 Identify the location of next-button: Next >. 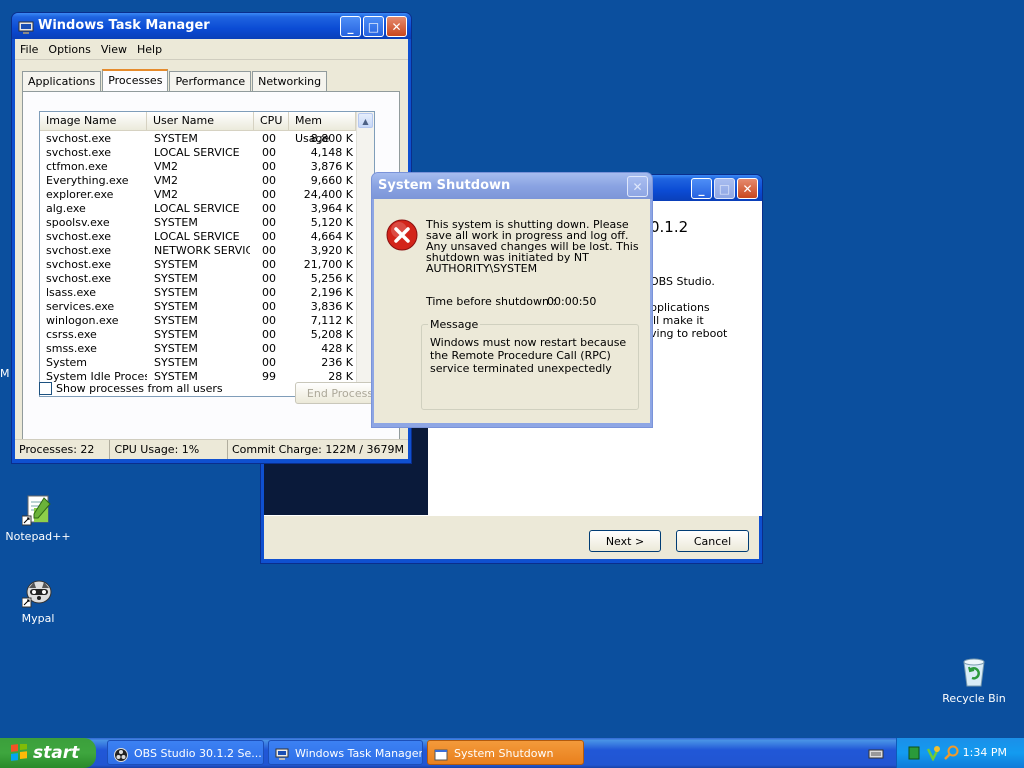
(625, 541).